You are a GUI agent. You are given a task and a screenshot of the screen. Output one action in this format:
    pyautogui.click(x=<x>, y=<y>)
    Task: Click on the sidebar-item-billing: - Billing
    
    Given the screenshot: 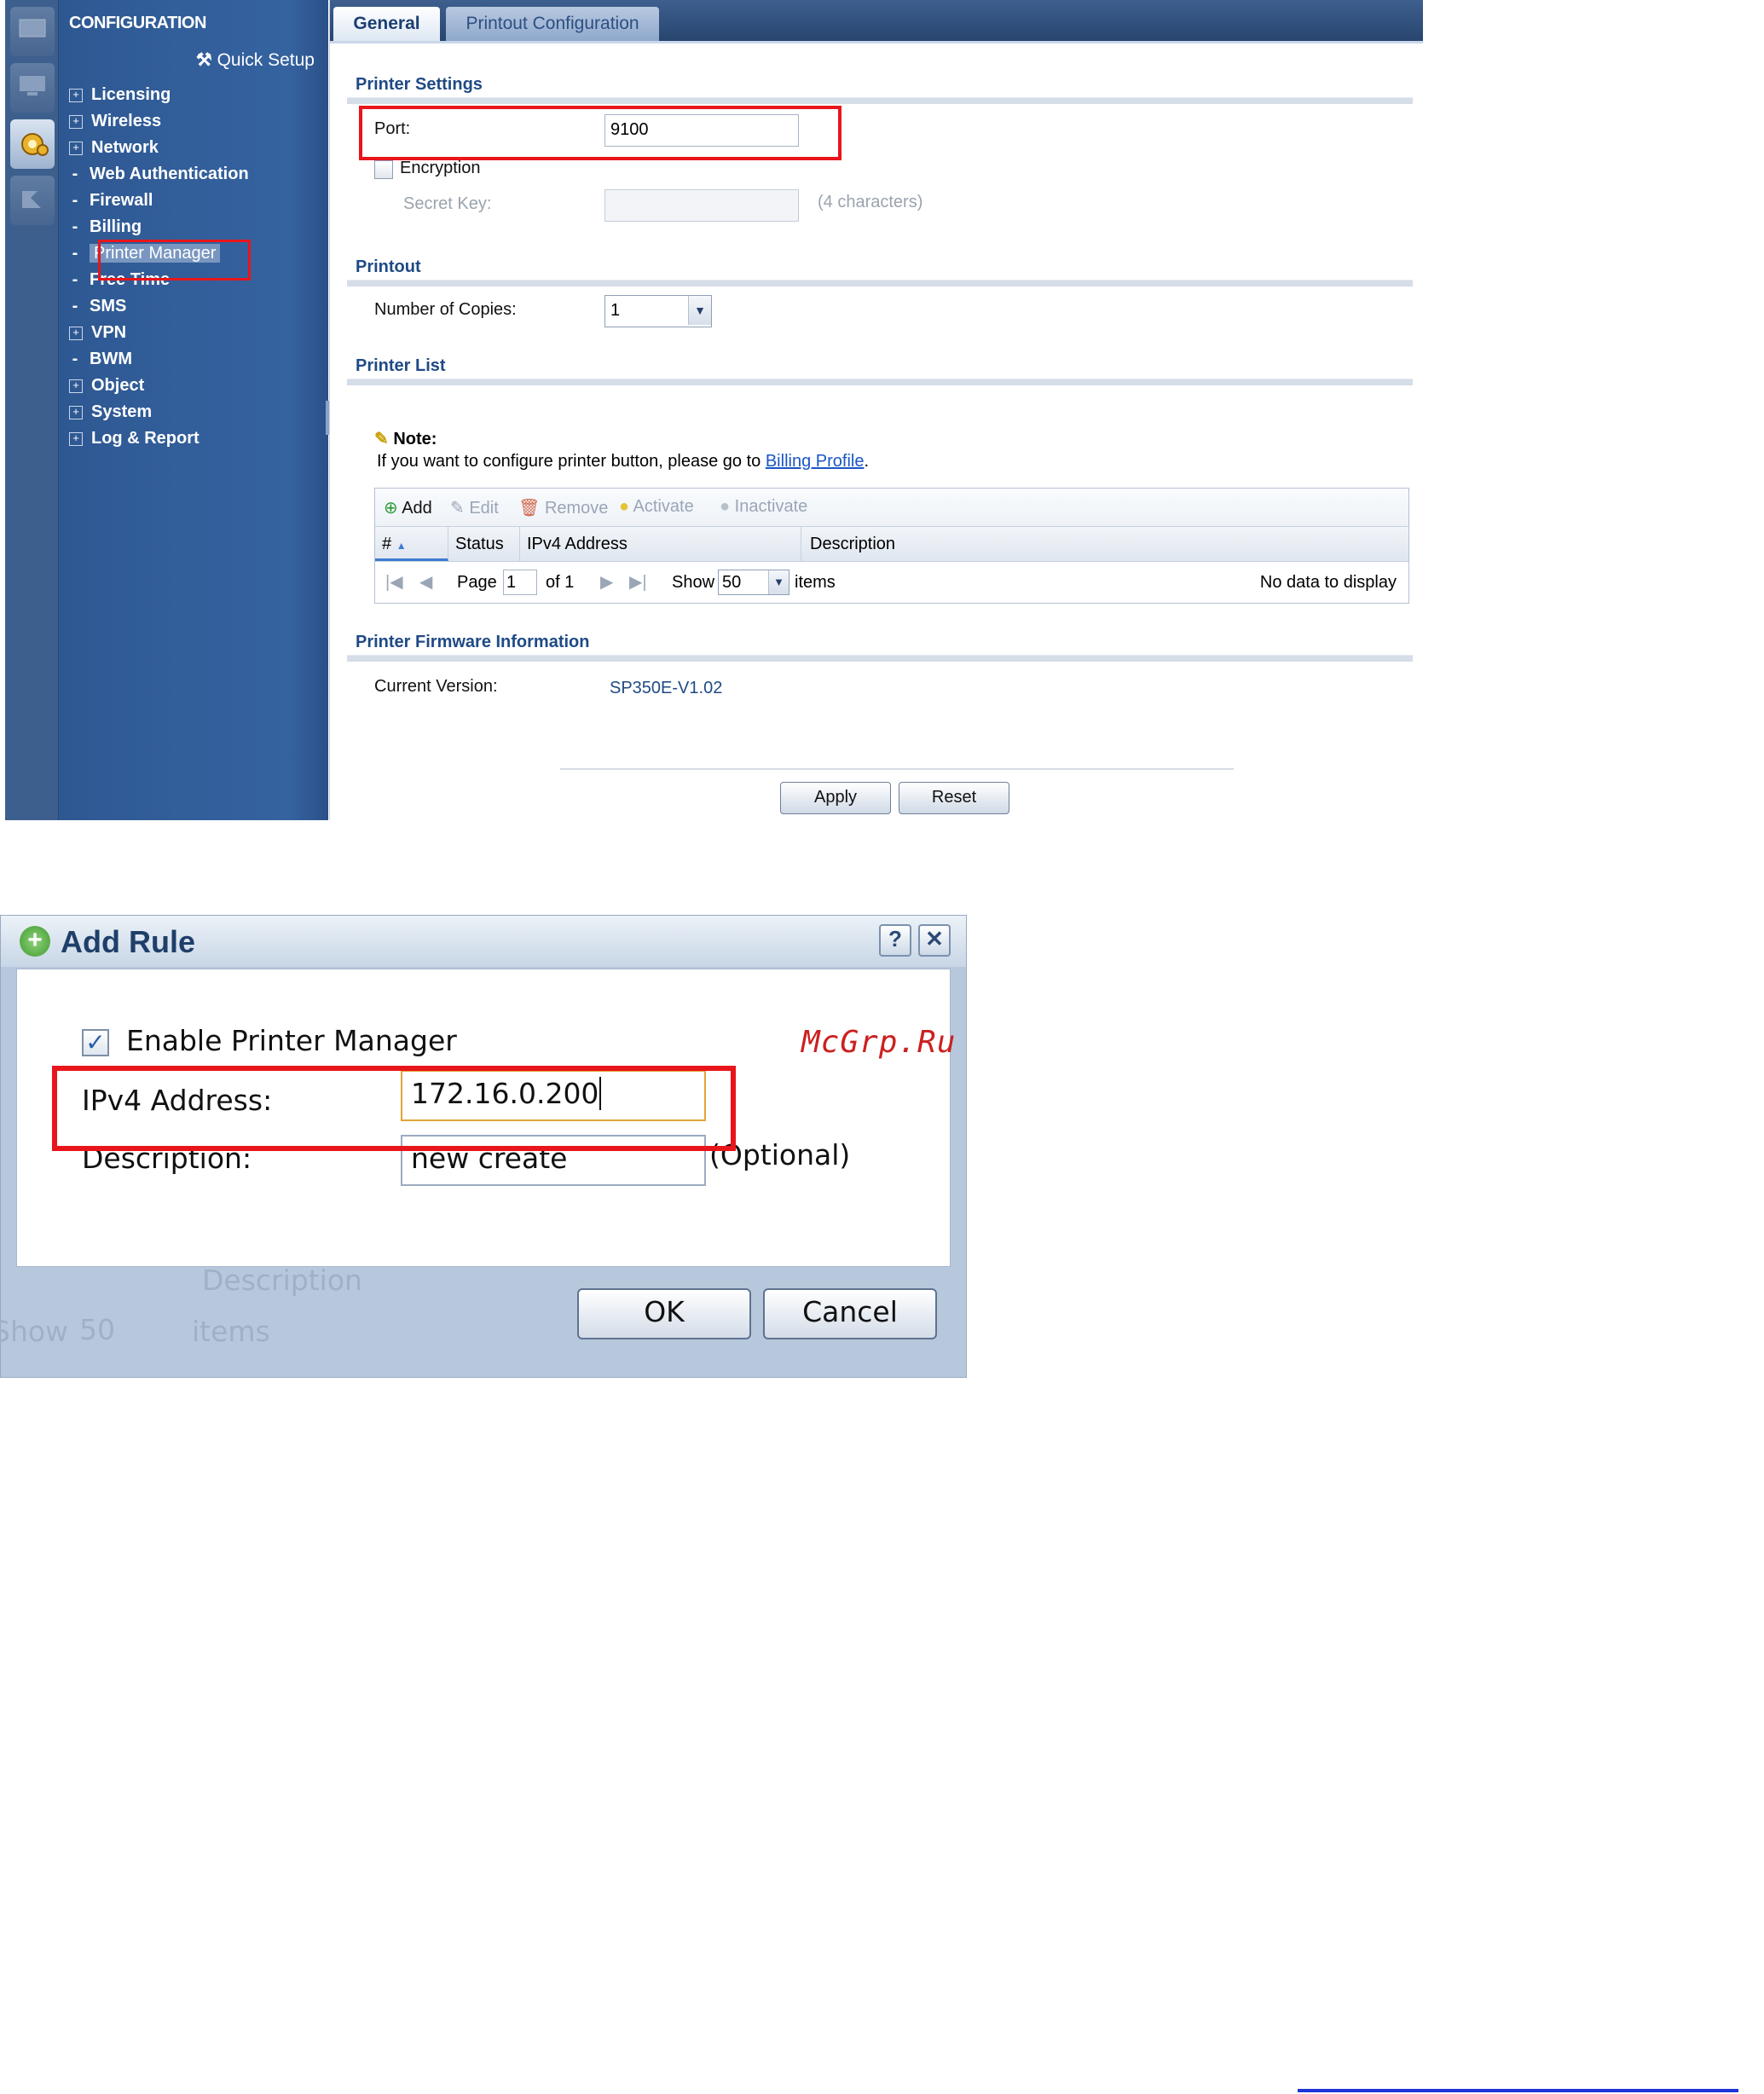 What is the action you would take?
    pyautogui.click(x=105, y=227)
    